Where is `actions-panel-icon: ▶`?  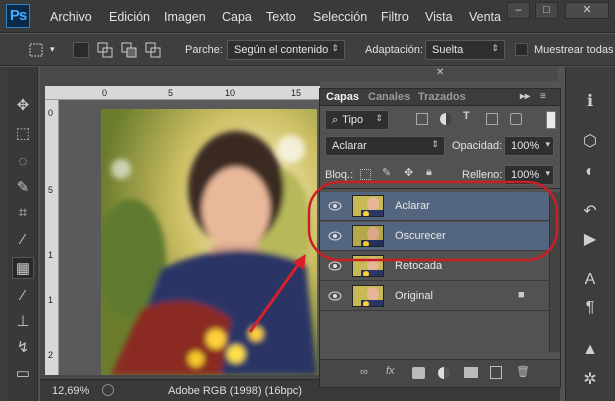 actions-panel-icon: ▶ is located at coordinates (590, 240).